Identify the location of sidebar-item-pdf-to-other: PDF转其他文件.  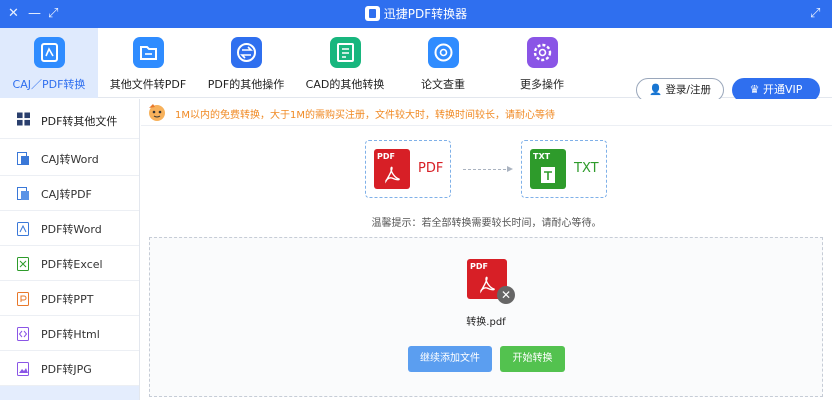
(69, 119).